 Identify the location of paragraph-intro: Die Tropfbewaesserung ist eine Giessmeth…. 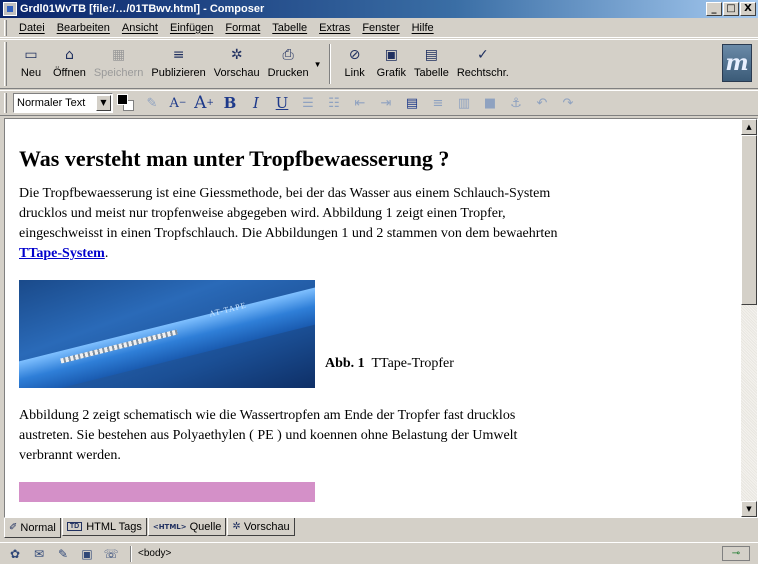
(289, 224).